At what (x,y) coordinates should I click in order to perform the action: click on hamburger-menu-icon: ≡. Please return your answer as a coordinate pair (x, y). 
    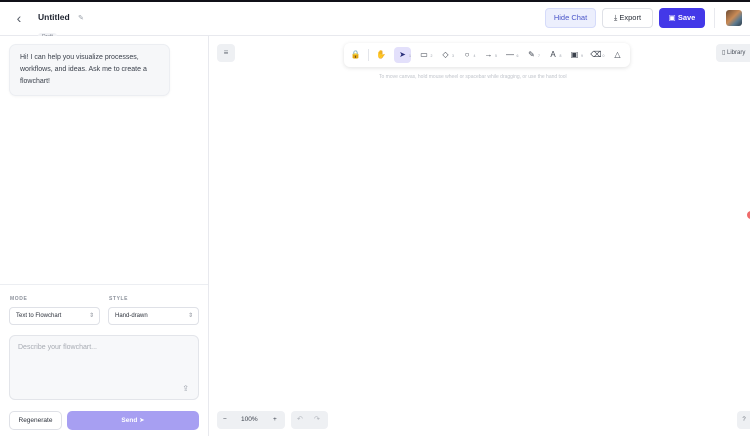
    Looking at the image, I should click on (226, 53).